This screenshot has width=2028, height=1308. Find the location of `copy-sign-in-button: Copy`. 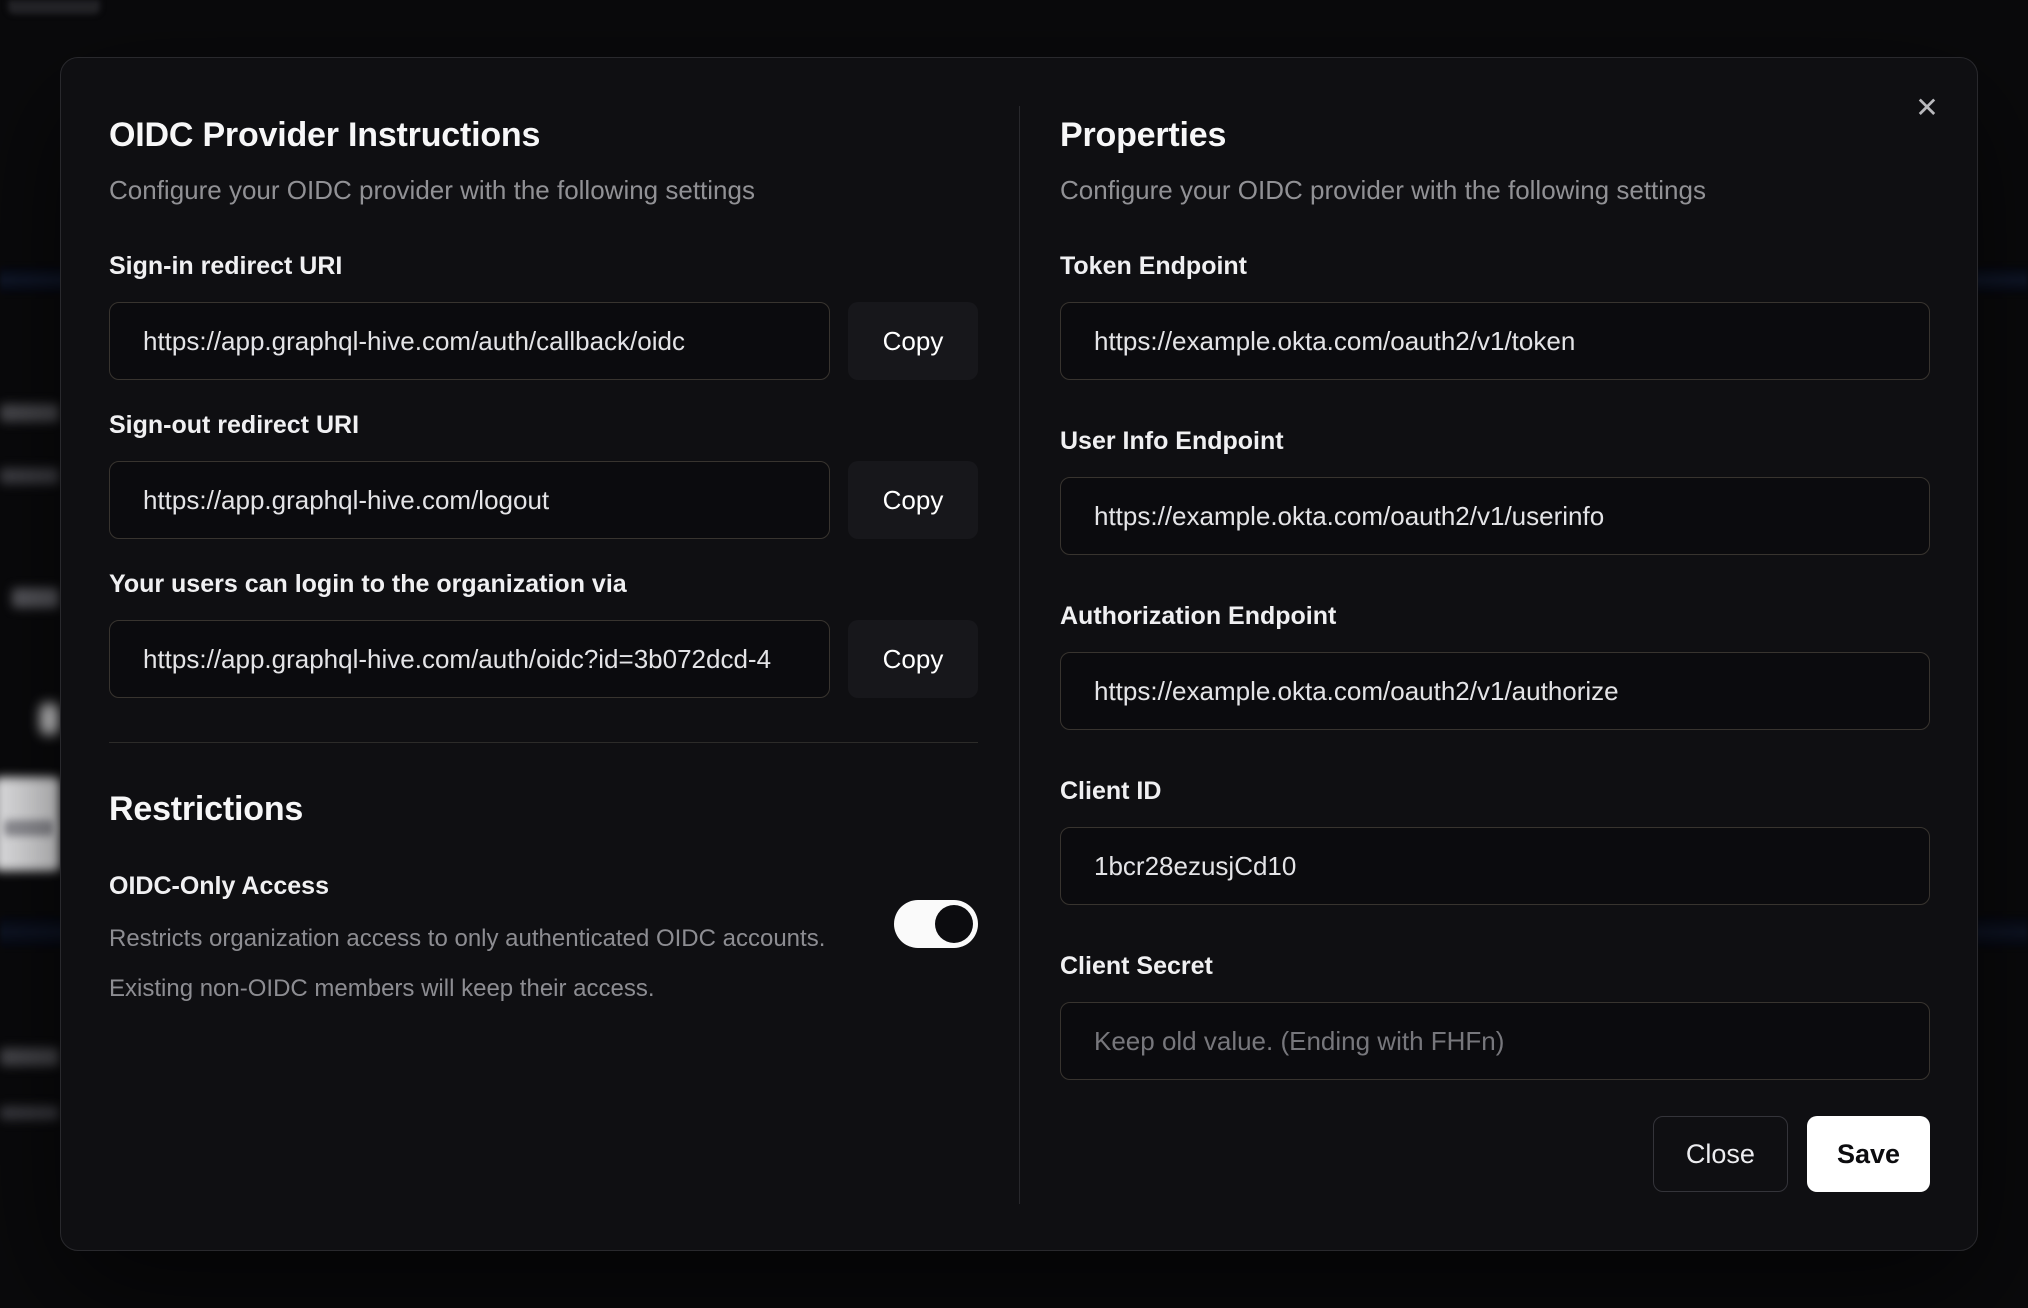

copy-sign-in-button: Copy is located at coordinates (913, 341).